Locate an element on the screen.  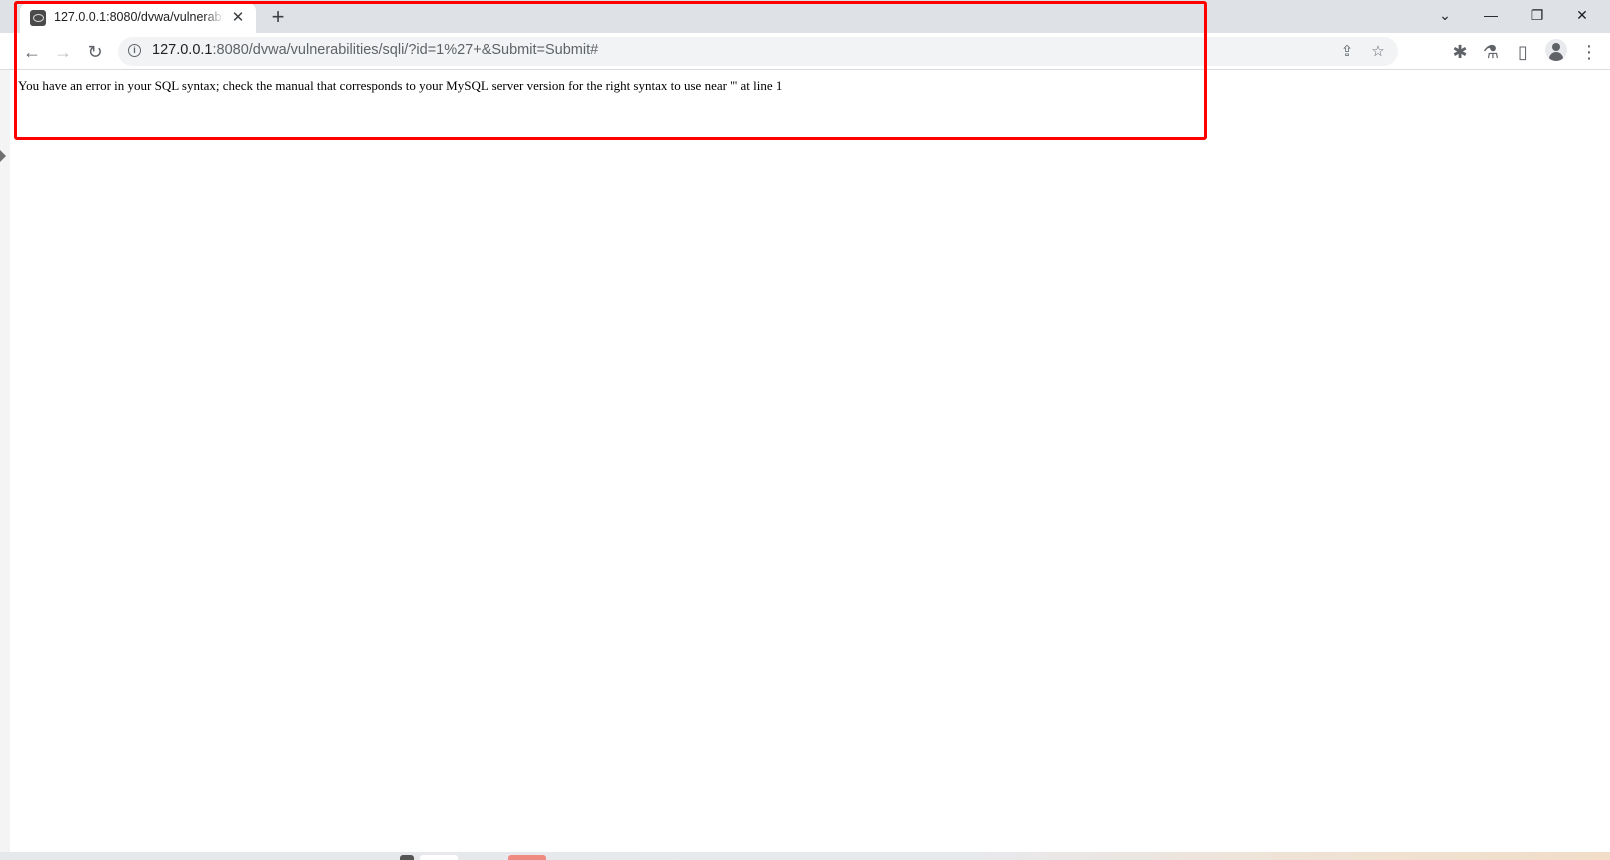
extensions-puzzle-icon: ✱ is located at coordinates (1460, 52).